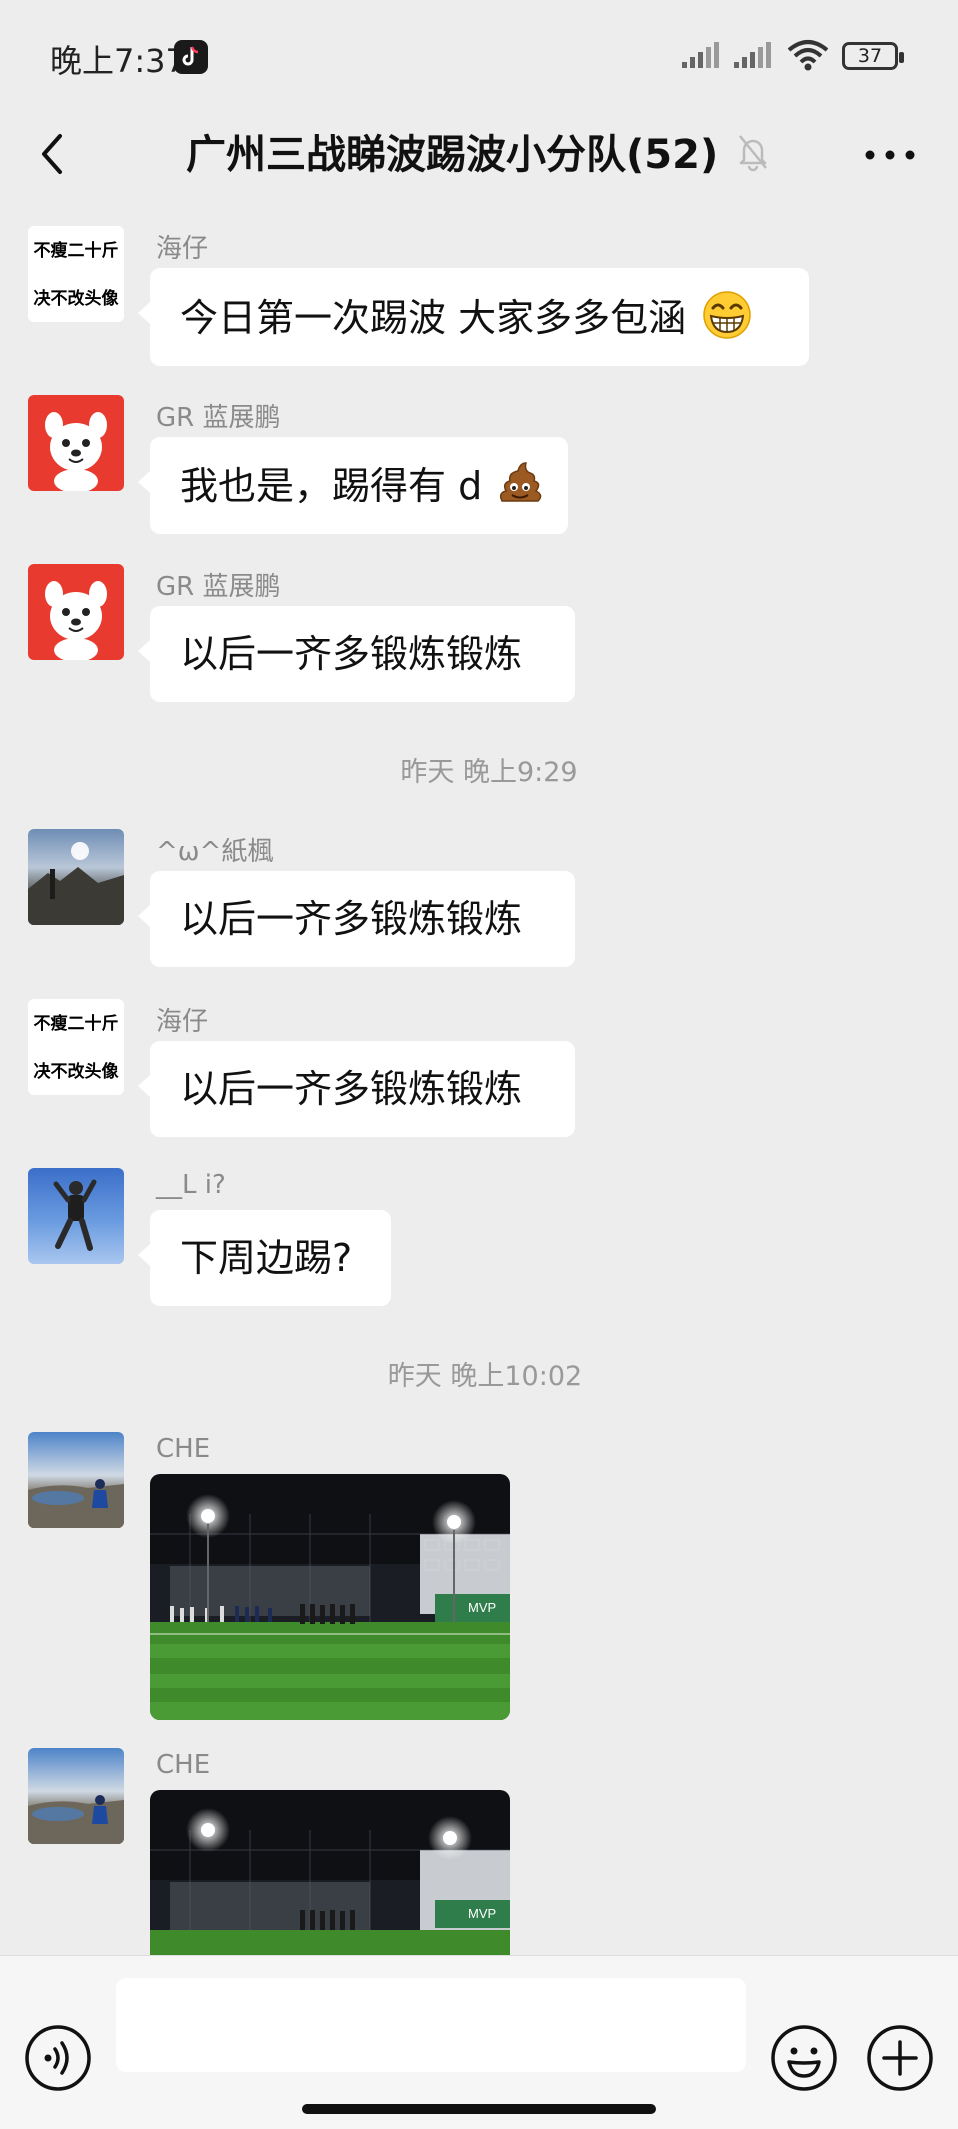 The width and height of the screenshot is (958, 2129). I want to click on chat-title: 广州三战睇波踢波小分队(52), so click(452, 155).